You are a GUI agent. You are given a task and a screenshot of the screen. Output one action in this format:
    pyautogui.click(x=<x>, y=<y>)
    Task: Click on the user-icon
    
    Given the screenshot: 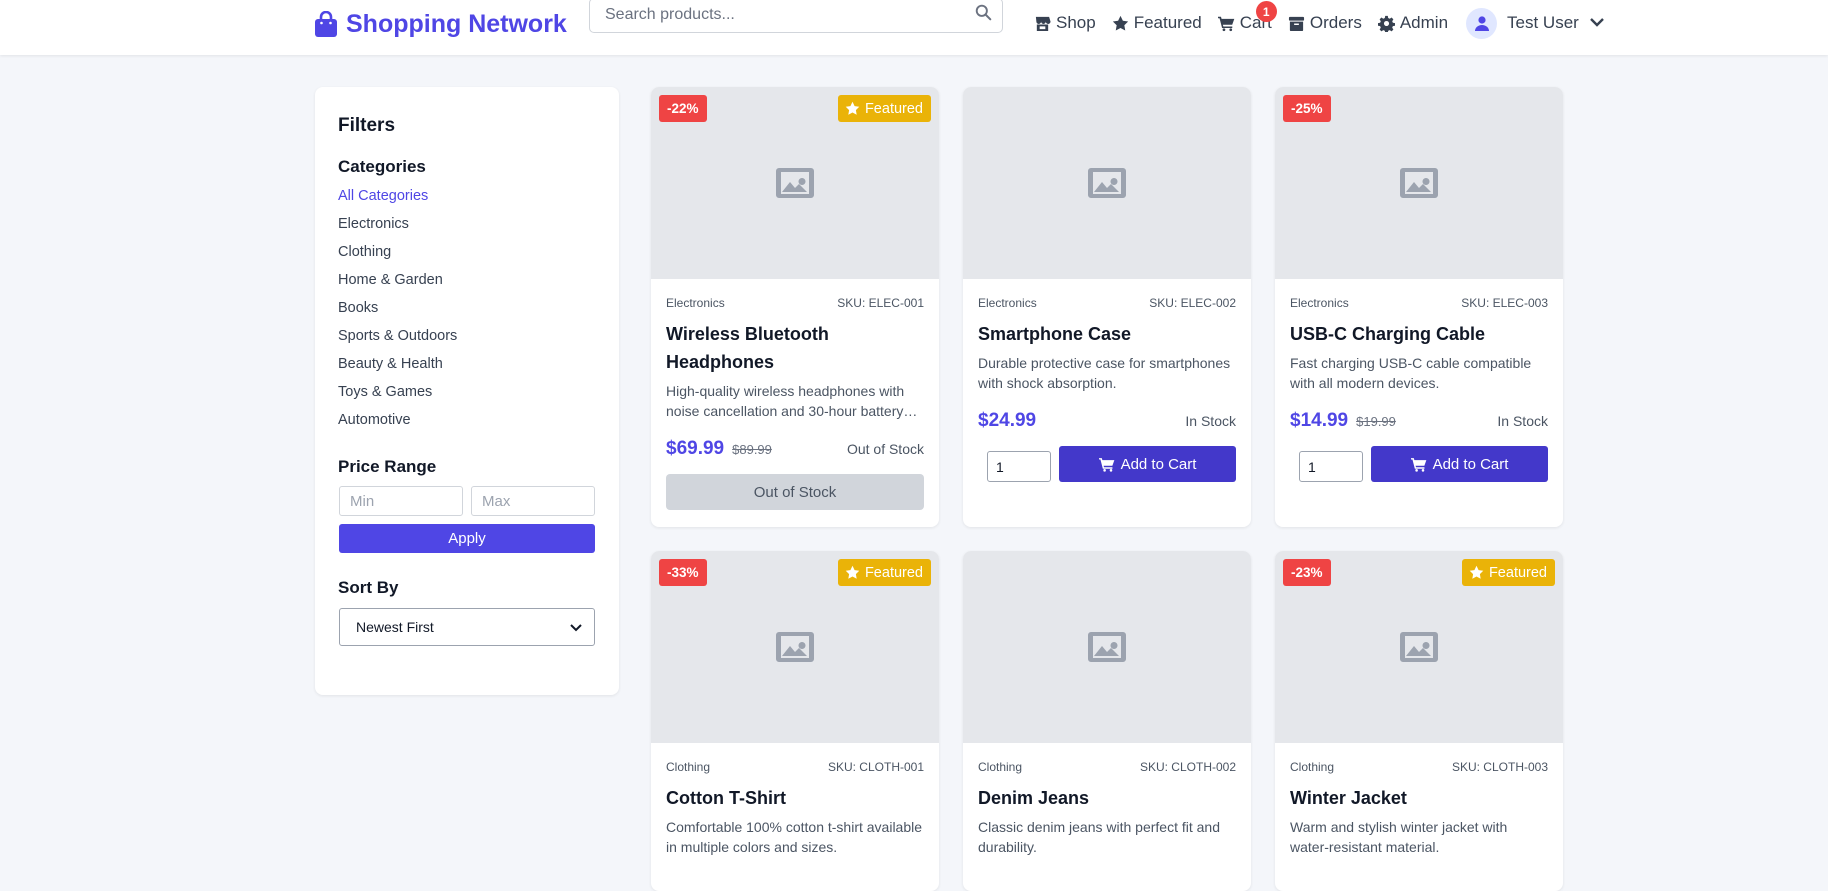 What is the action you would take?
    pyautogui.click(x=1481, y=23)
    